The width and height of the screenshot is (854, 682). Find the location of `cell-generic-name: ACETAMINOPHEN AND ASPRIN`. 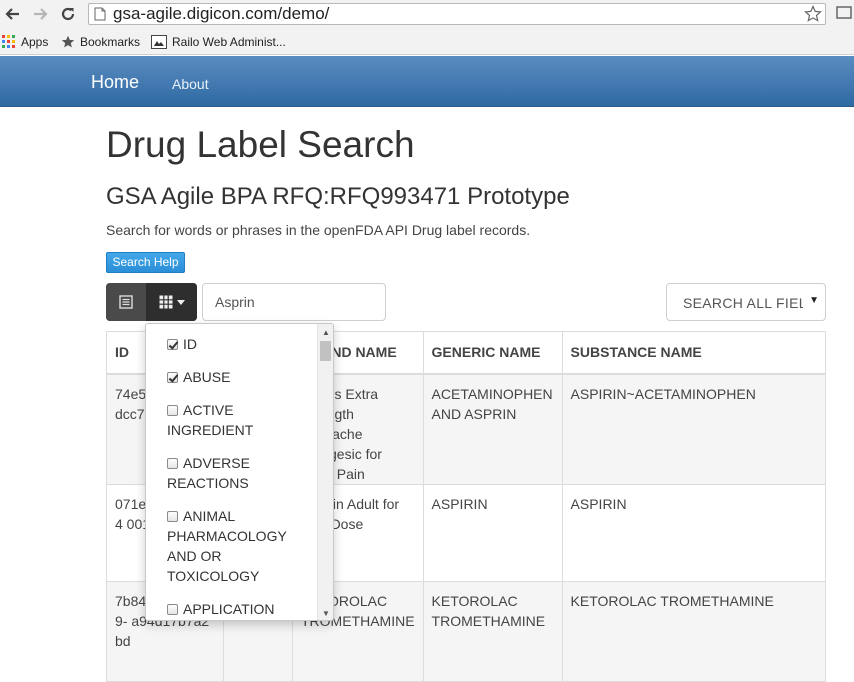

cell-generic-name: ACETAMINOPHEN AND ASPRIN is located at coordinates (492, 429).